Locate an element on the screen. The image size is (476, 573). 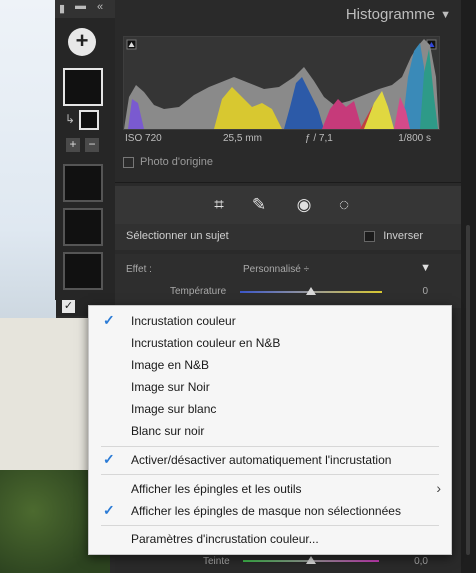
menu-item-white-on-black: Blanc sur noir is located at coordinates (270, 431).